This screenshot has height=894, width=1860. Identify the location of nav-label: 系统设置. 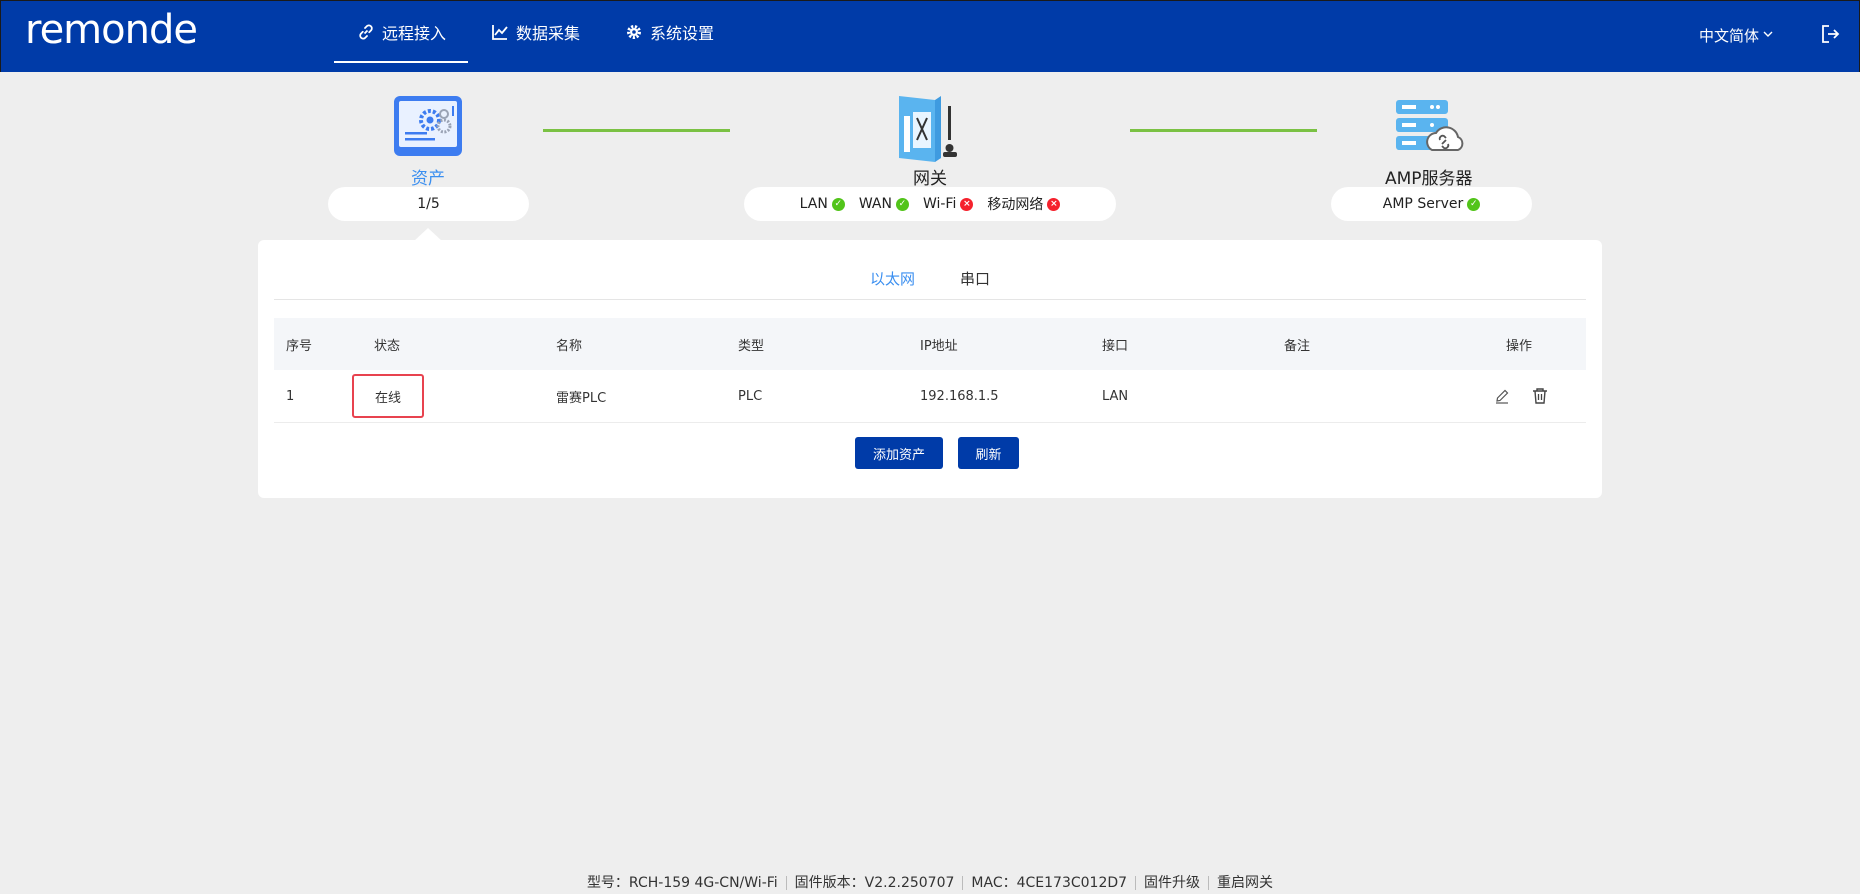
(682, 33).